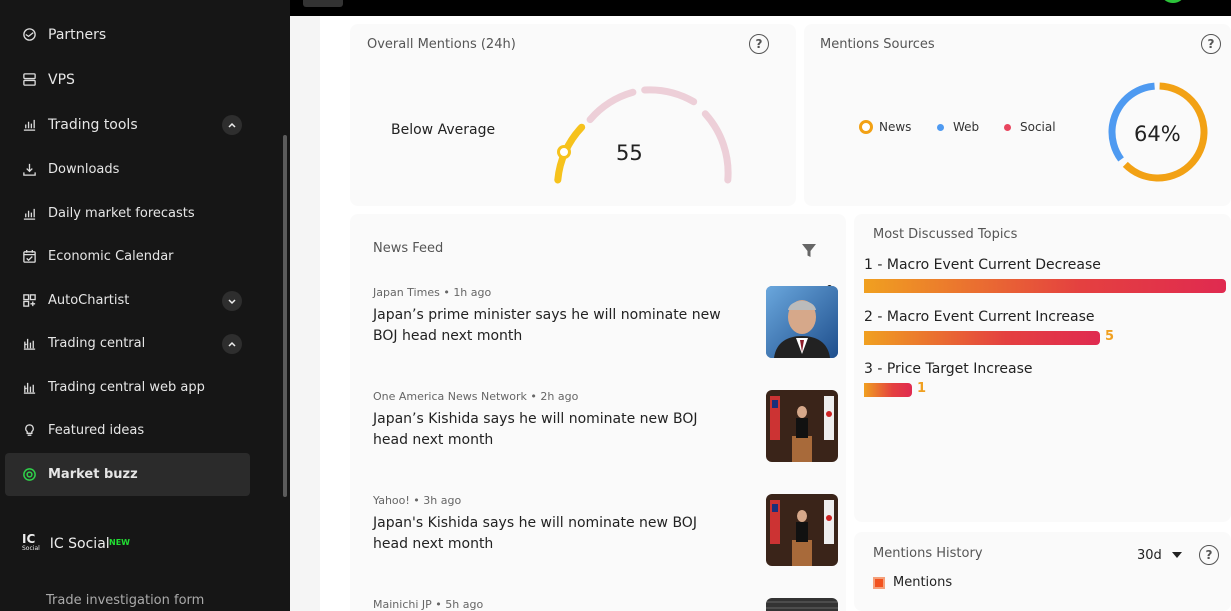  Describe the element at coordinates (127, 213) in the screenshot. I see `sidebar-item-daily-market-forecasts: Daily market forecasts` at that location.